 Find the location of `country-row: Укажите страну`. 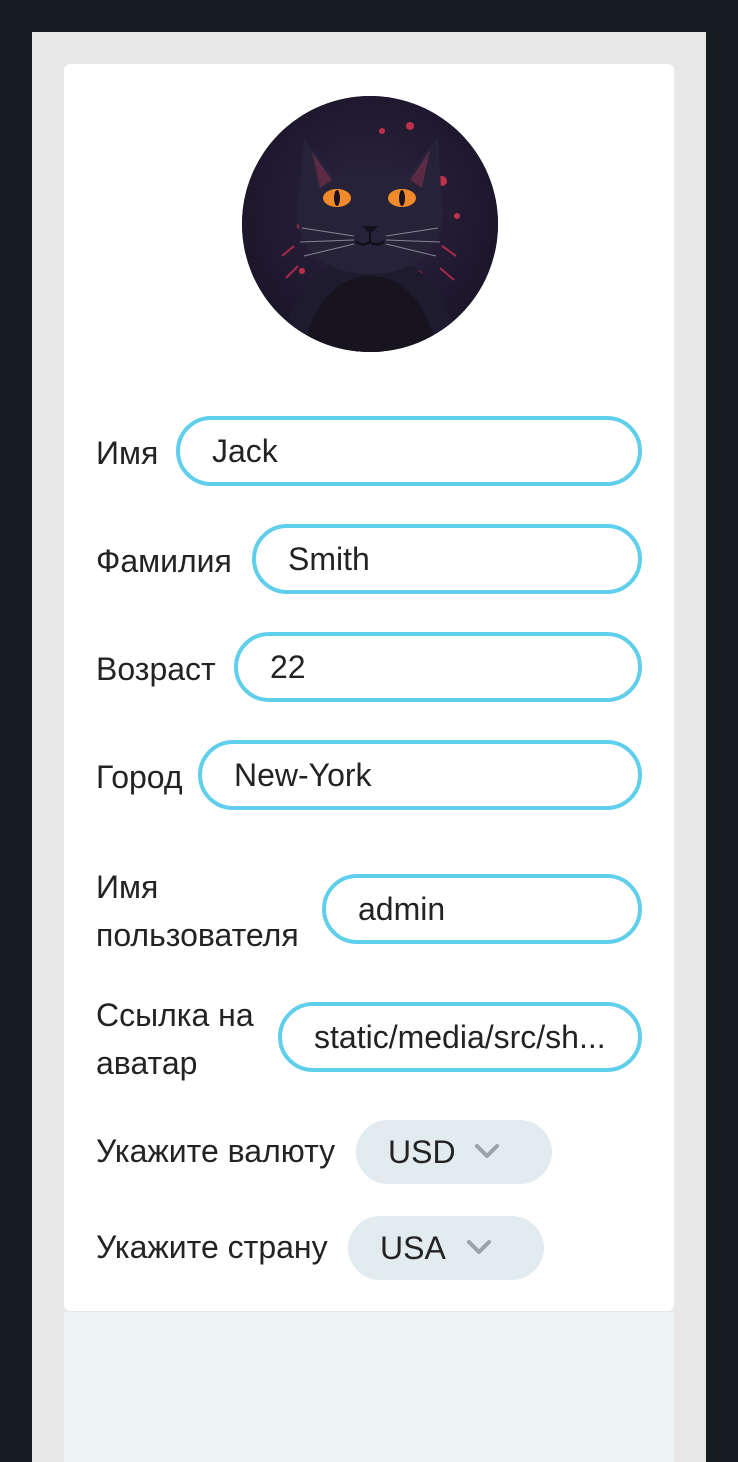

country-row: Укажите страну is located at coordinates (212, 1247).